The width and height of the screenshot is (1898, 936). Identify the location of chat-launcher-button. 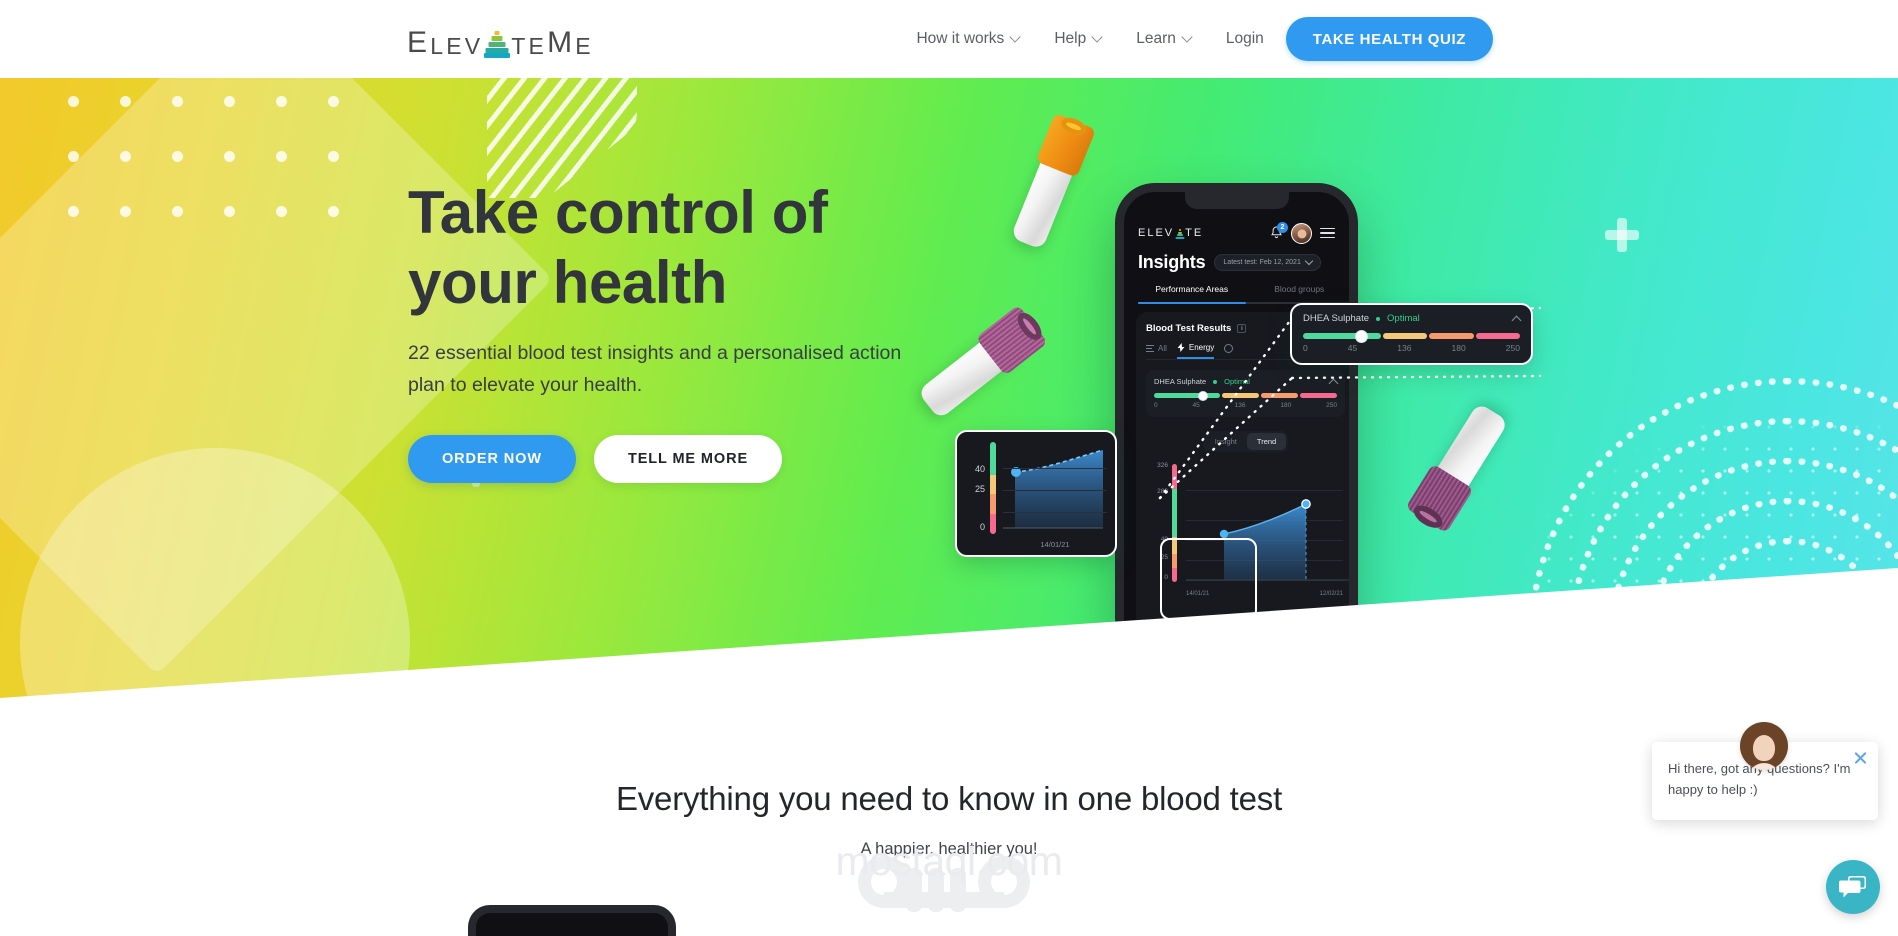
(1853, 887).